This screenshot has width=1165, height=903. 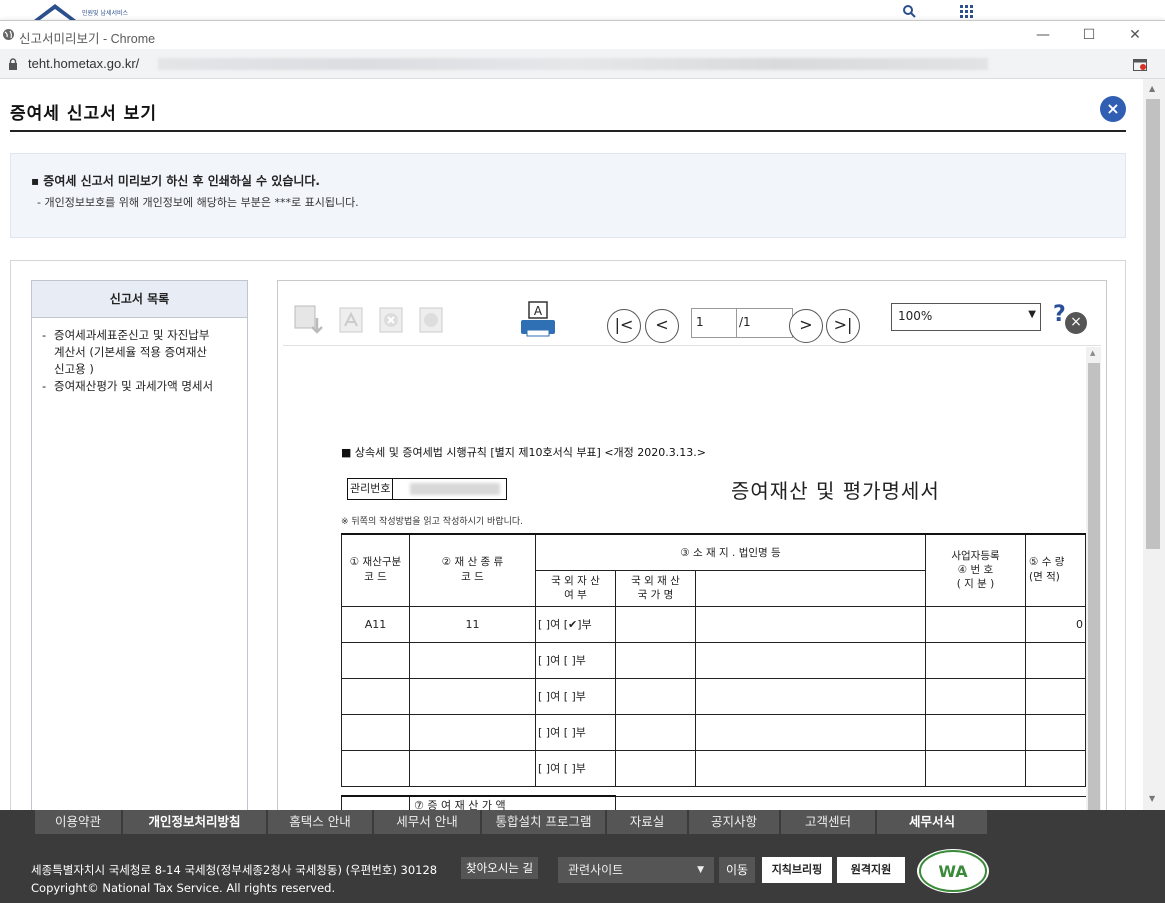 I want to click on title-divider, so click(x=568, y=131).